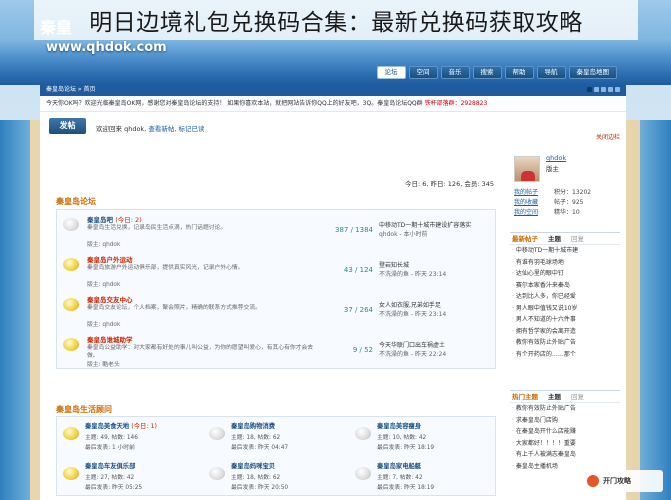 The height and width of the screenshot is (500, 671). What do you see at coordinates (577, 396) in the screenshot?
I see `tab-hot-replies: 回复` at bounding box center [577, 396].